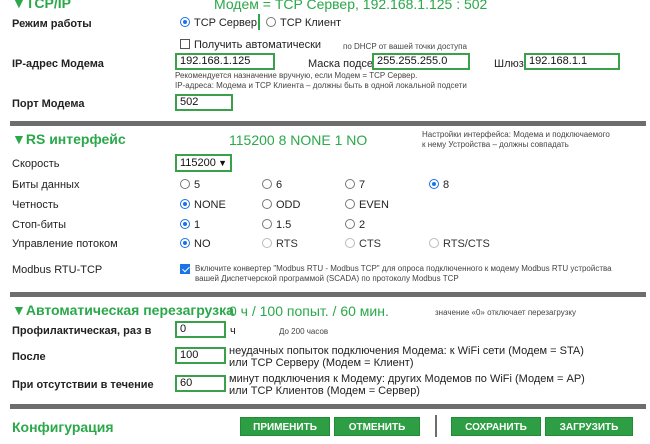 The width and height of the screenshot is (650, 444). What do you see at coordinates (505, 312) in the screenshot?
I see `reboot-hint: значение «0» отключает перезагрузку` at bounding box center [505, 312].